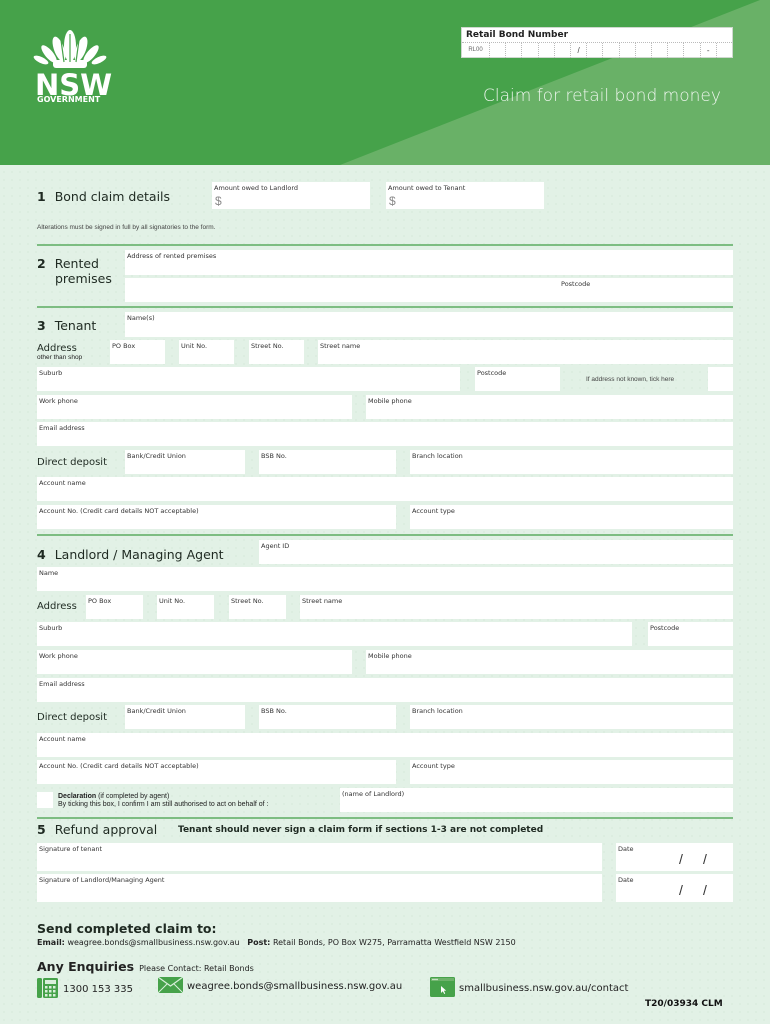  Describe the element at coordinates (275, 546) in the screenshot. I see `agent-id-label: Agent ID` at that location.